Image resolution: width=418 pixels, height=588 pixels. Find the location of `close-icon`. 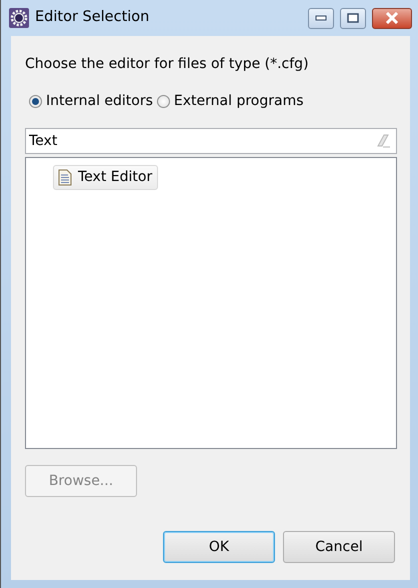

close-icon is located at coordinates (392, 18).